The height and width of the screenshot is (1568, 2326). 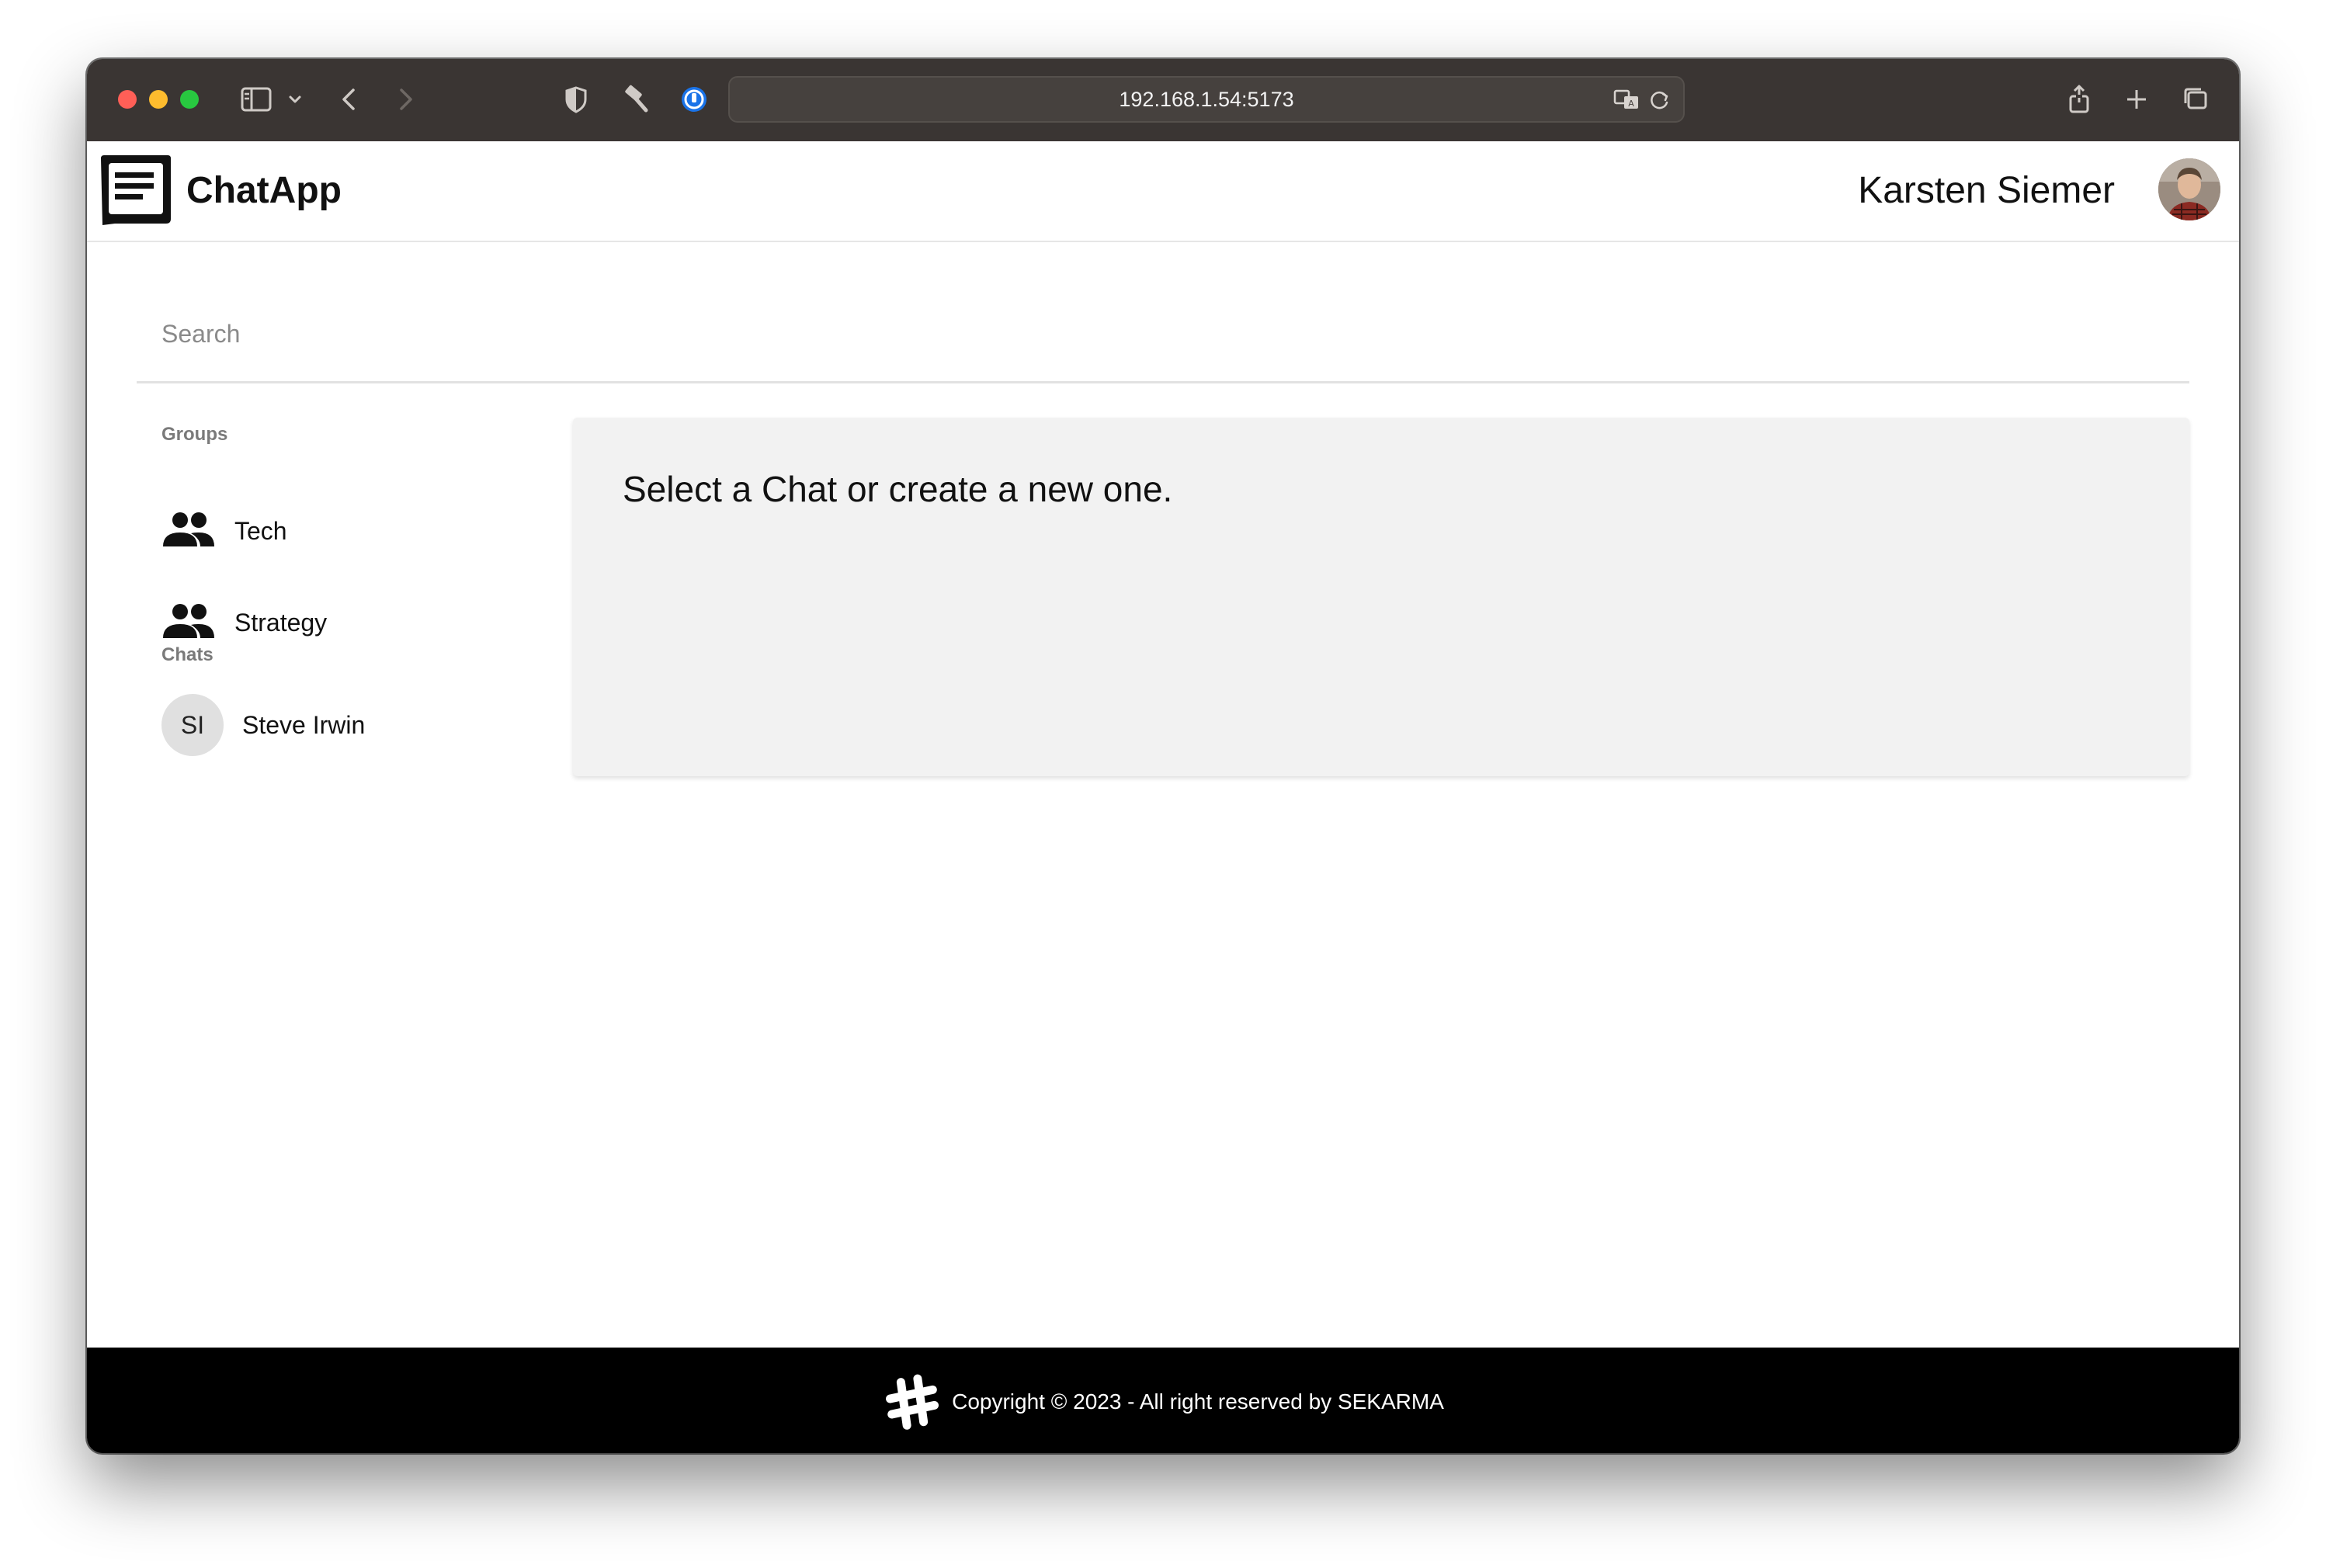 What do you see at coordinates (304, 725) in the screenshot?
I see `chat-item-label: Steve Irwin` at bounding box center [304, 725].